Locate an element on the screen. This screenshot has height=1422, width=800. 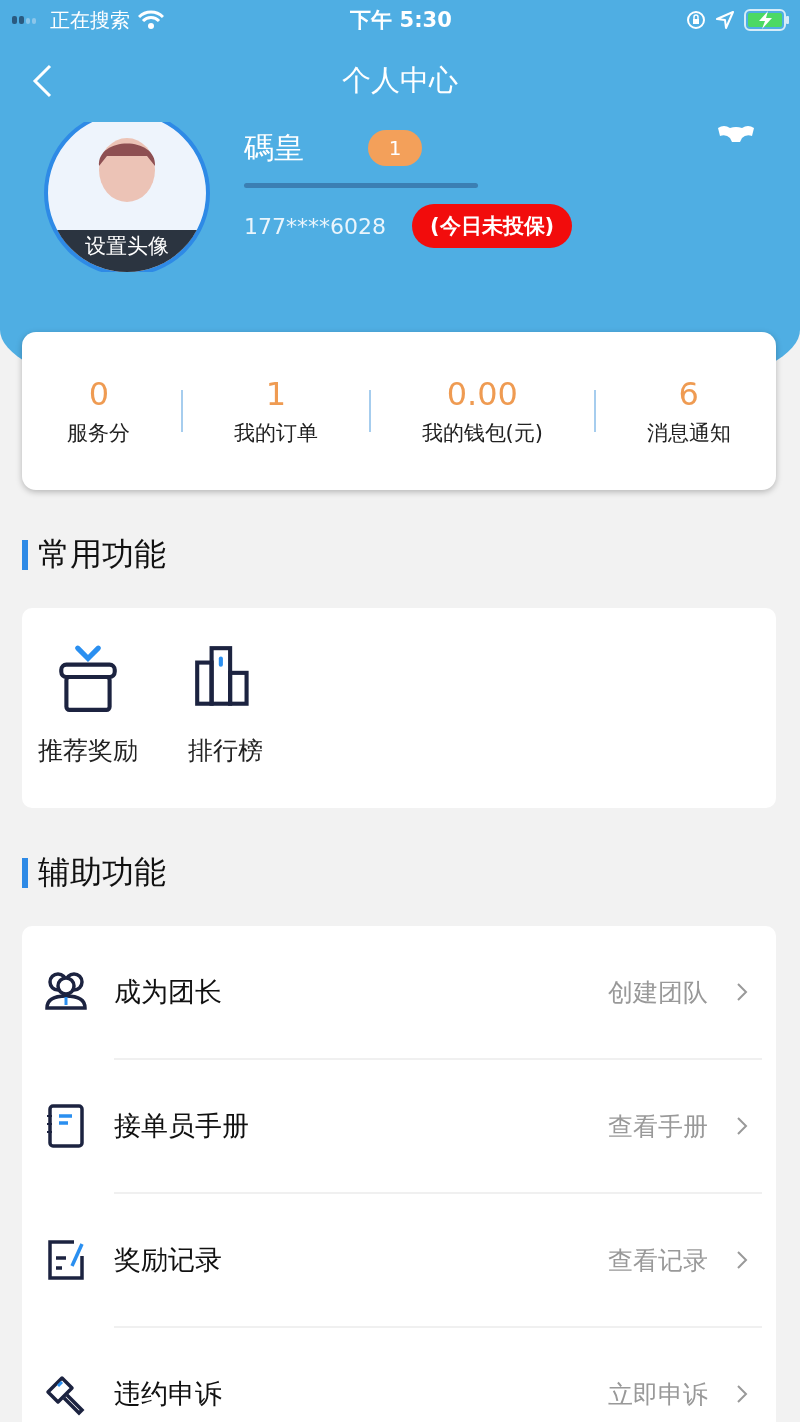
menu-row: 违约申诉 立即申诉 is located at coordinates (438, 1374).